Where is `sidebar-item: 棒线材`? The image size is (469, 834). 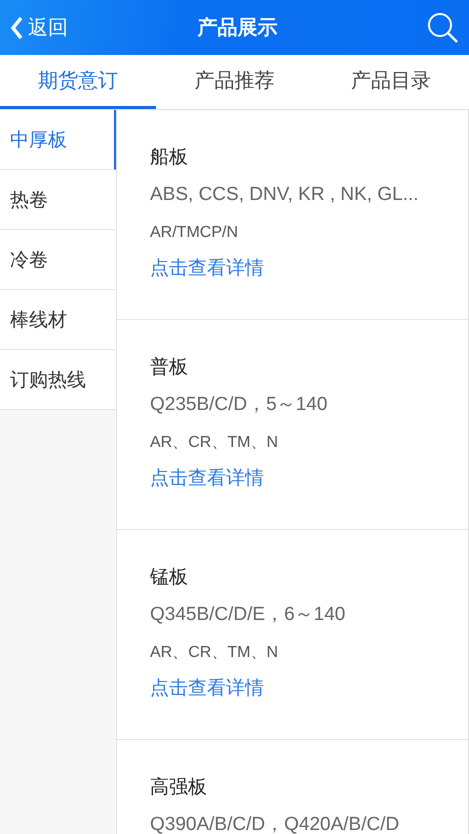 sidebar-item: 棒线材 is located at coordinates (58, 320).